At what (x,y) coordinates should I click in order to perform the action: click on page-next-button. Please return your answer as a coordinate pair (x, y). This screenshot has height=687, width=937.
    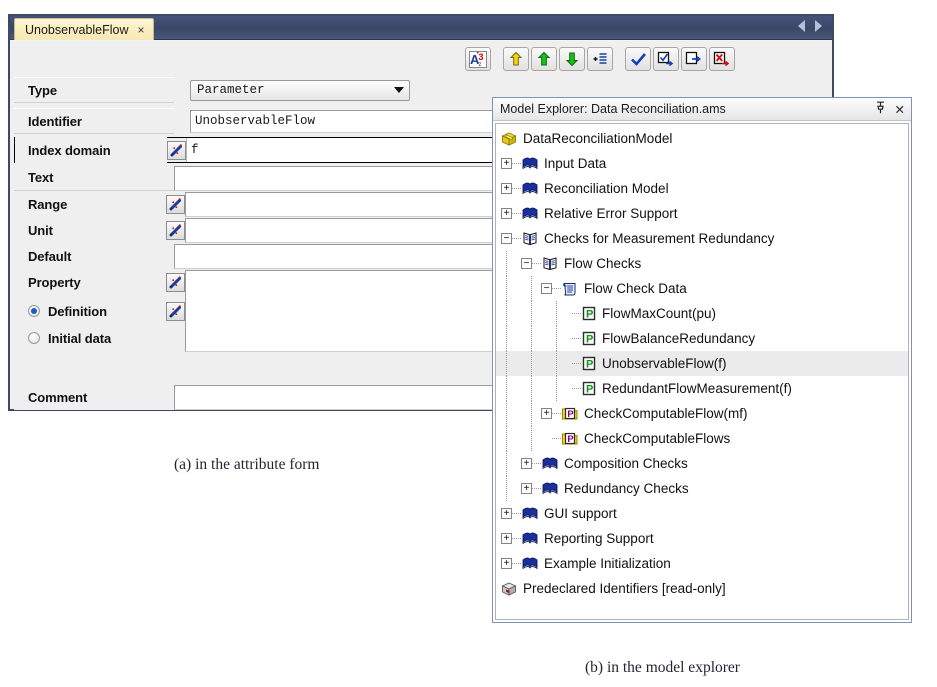
    Looking at the image, I should click on (694, 59).